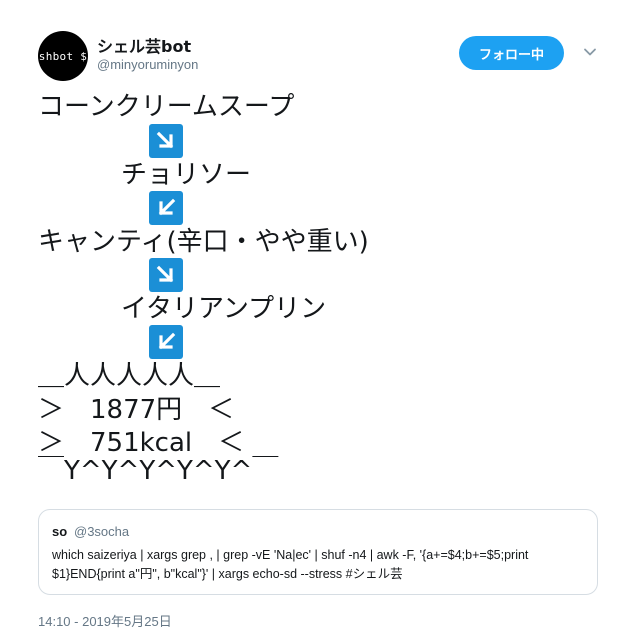 The image size is (638, 638). What do you see at coordinates (144, 45) in the screenshot?
I see `author-display-name: シェル芸bot` at bounding box center [144, 45].